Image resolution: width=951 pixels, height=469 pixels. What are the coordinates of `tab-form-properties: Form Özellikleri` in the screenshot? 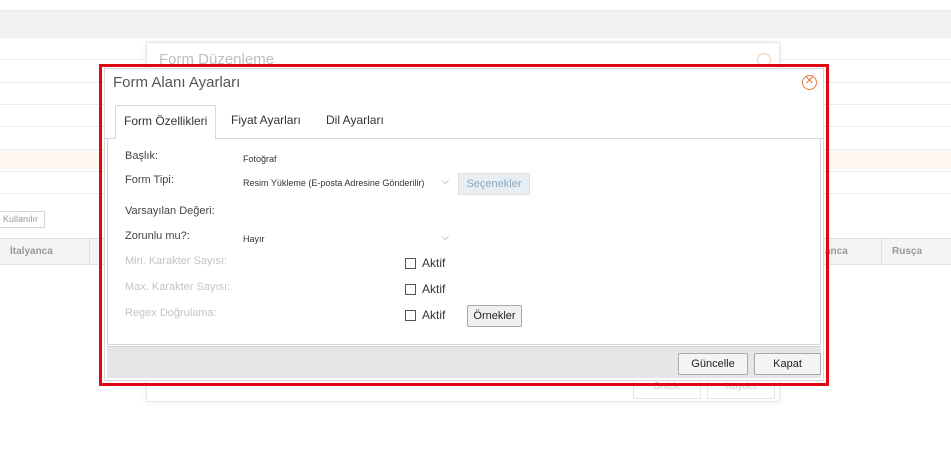 It's located at (166, 122).